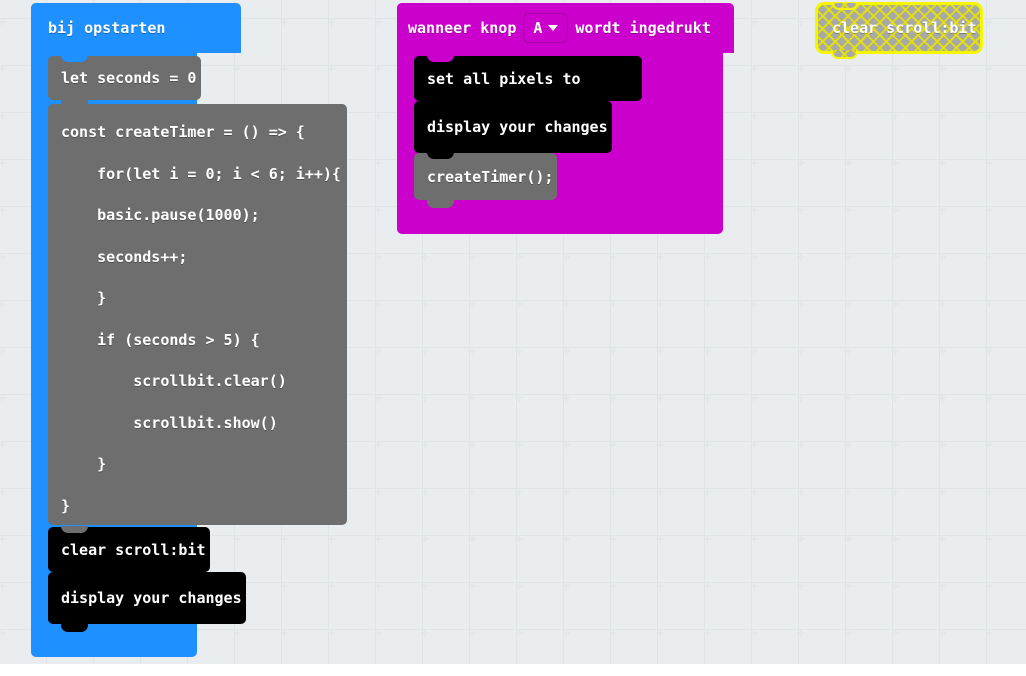 Image resolution: width=1026 pixels, height=676 pixels. I want to click on call-create-timer-label: createTimer();, so click(490, 176).